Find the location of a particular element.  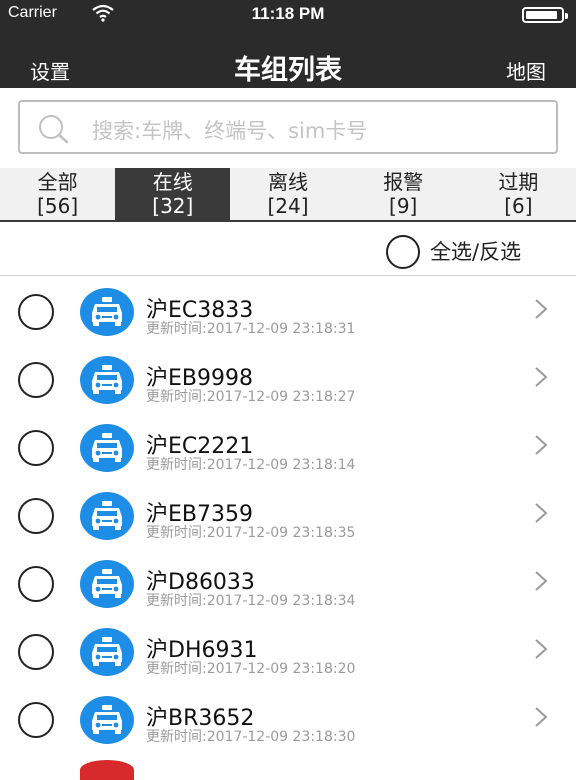

tab-label: 离线 is located at coordinates (288, 182).